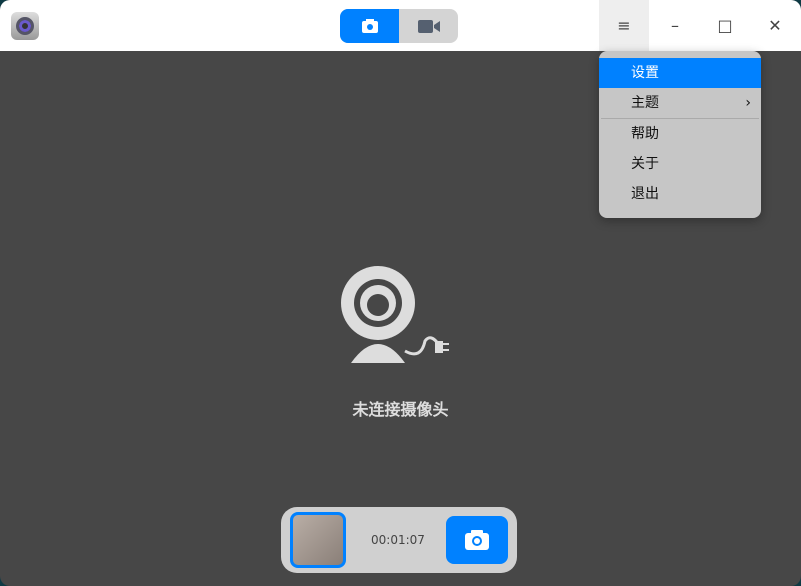 Image resolution: width=801 pixels, height=586 pixels. I want to click on titlebar: ≡ – □ ✕, so click(400, 25).